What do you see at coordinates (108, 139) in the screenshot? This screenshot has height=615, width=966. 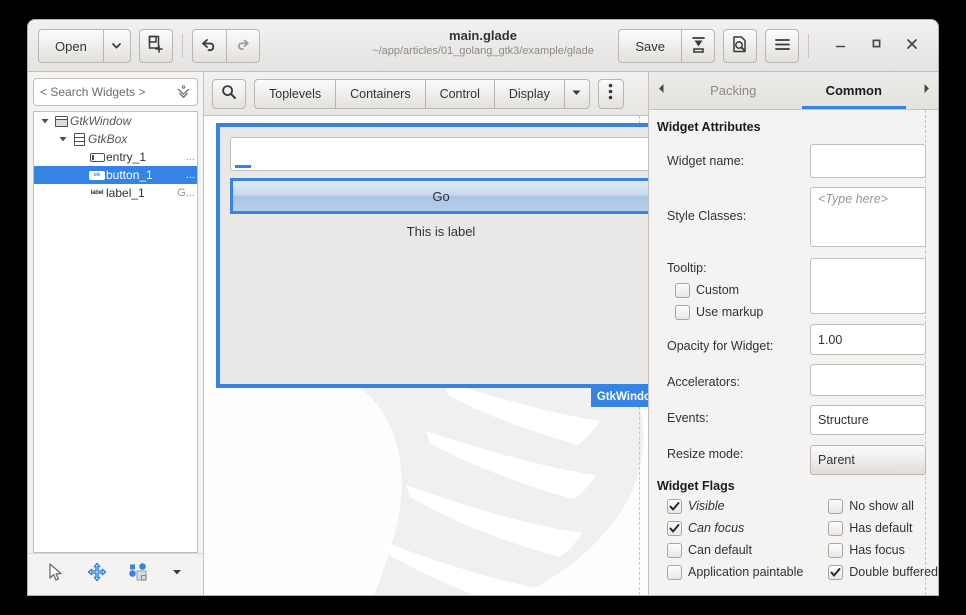 I see `tree-item-label: GtkBox` at bounding box center [108, 139].